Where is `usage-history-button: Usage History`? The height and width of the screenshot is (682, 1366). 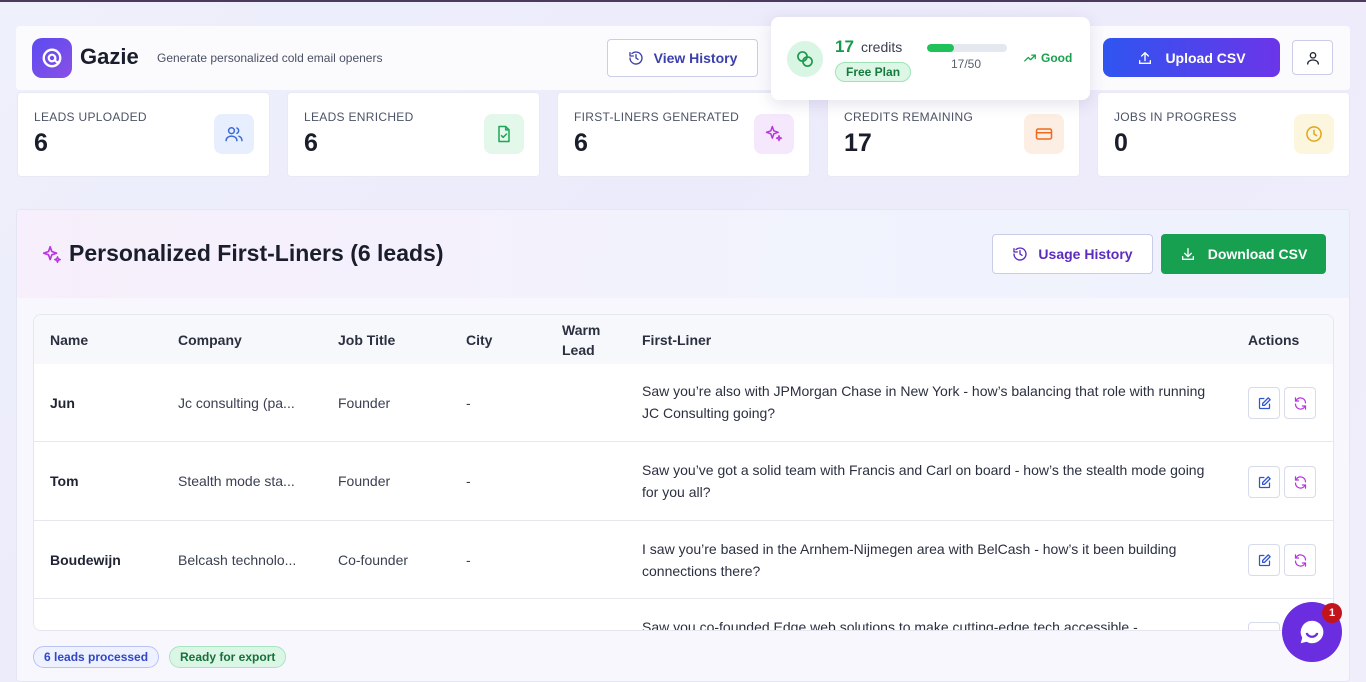 usage-history-button: Usage History is located at coordinates (1072, 254).